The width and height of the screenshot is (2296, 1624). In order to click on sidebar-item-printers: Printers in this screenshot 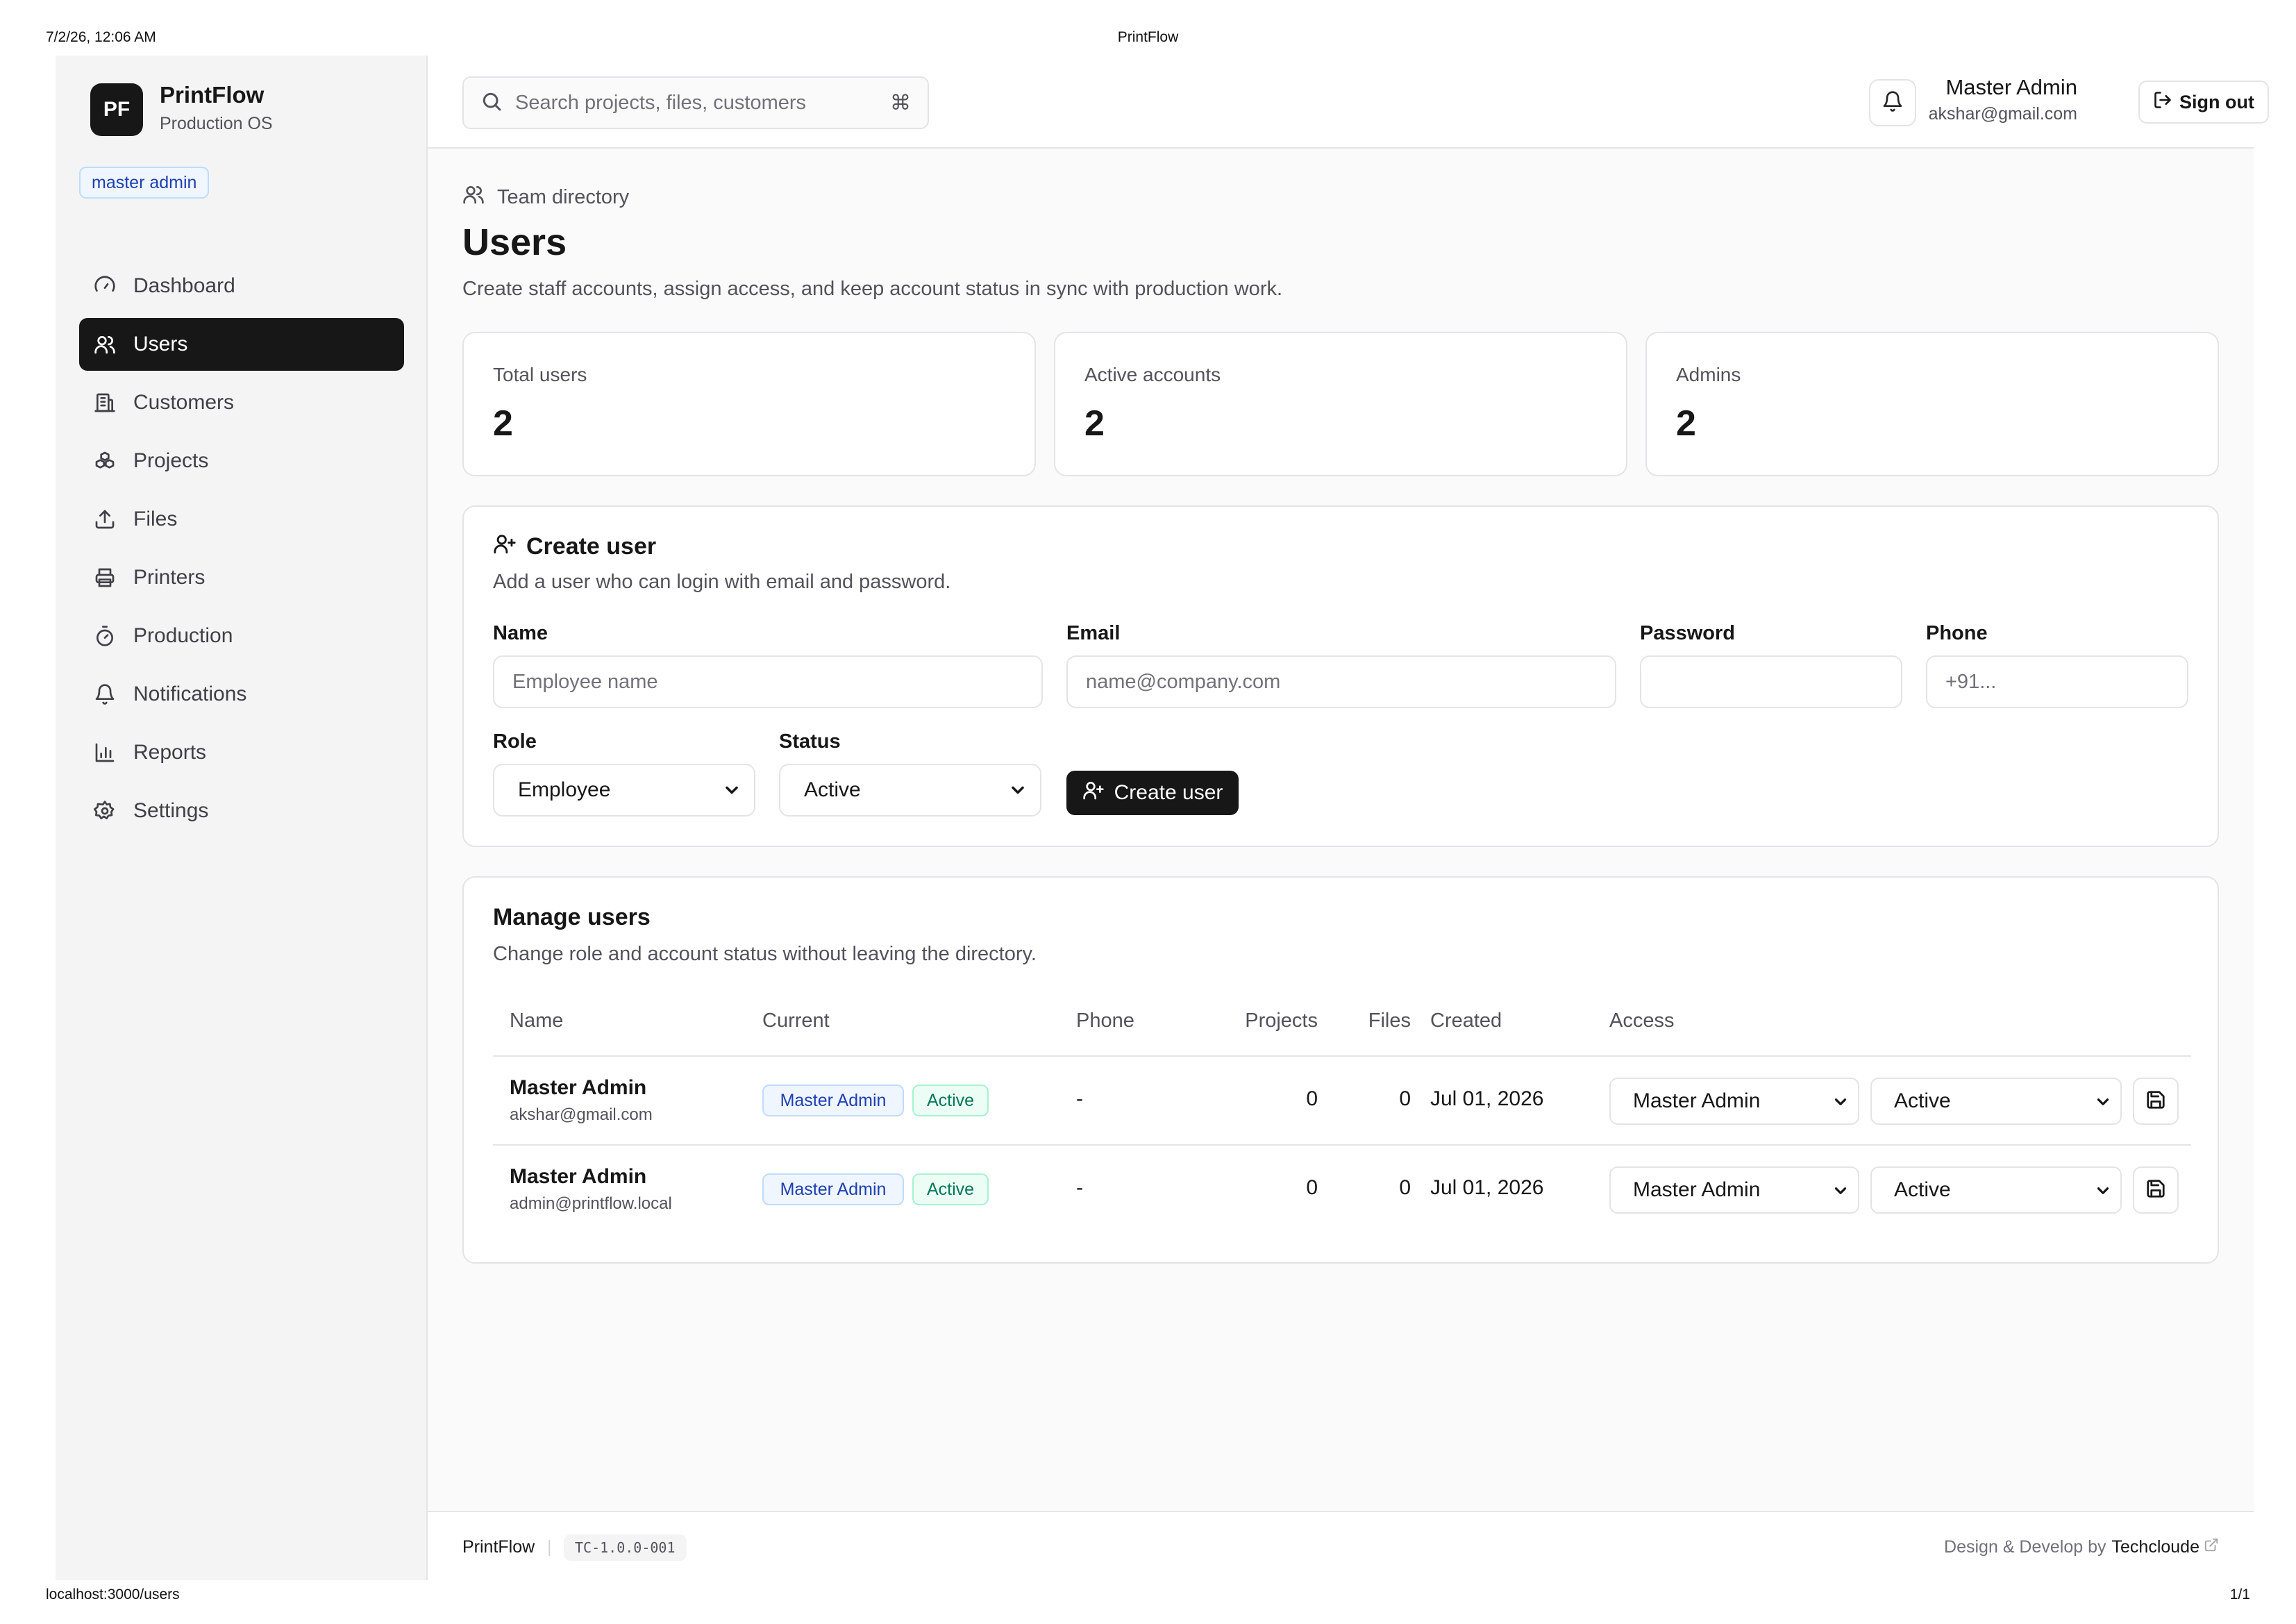, I will do `click(241, 577)`.